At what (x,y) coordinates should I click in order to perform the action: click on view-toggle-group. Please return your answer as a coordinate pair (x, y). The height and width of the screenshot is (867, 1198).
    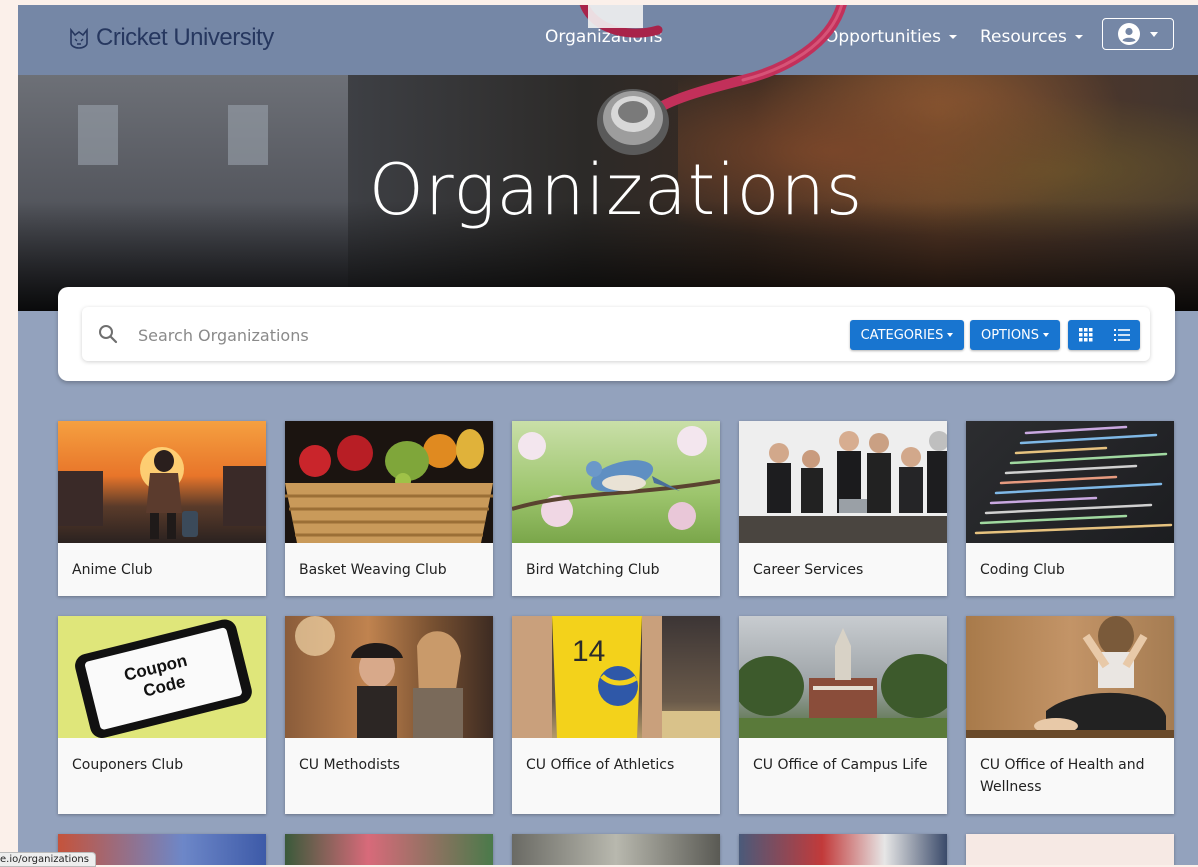
    Looking at the image, I should click on (1104, 335).